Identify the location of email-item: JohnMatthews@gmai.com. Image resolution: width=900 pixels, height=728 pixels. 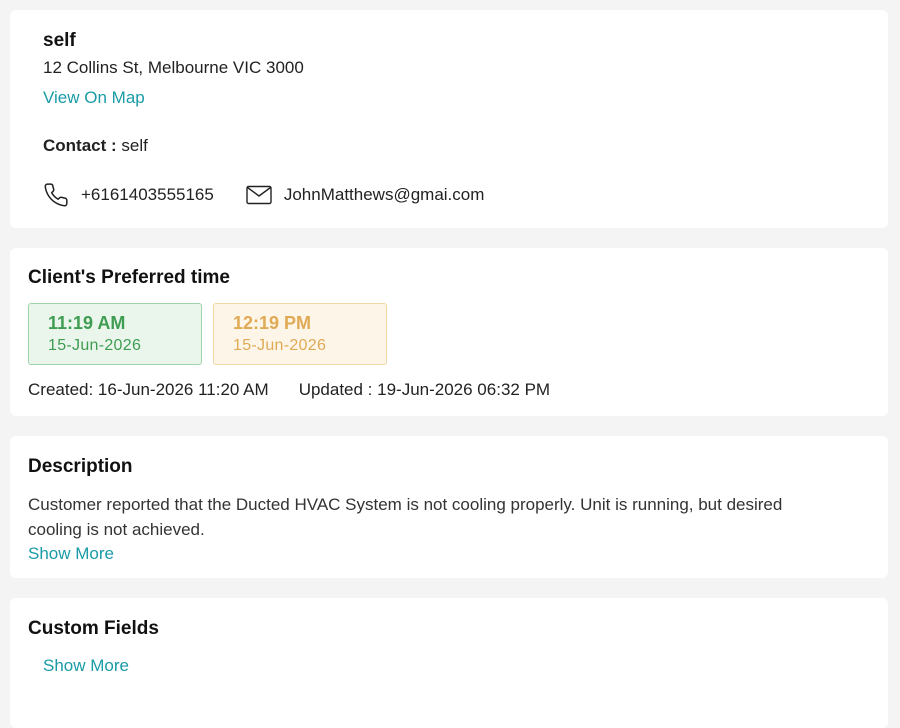
(365, 195).